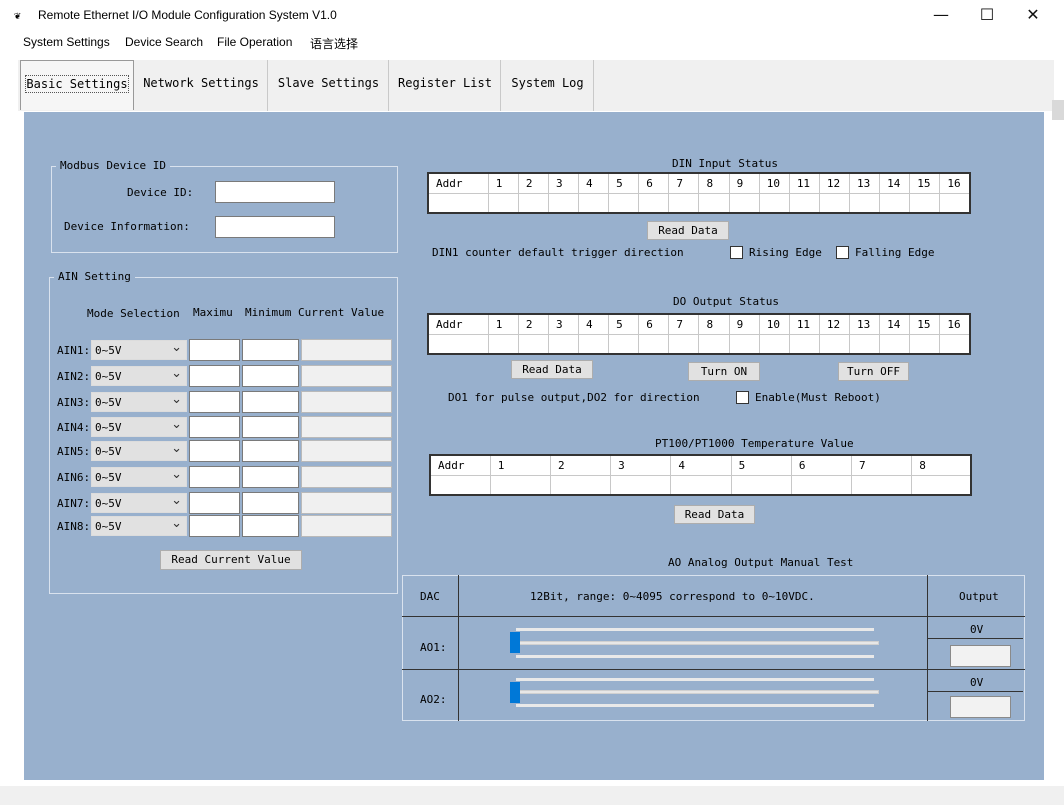 The image size is (1064, 805). Describe the element at coordinates (804, 183) in the screenshot. I see `column-header: 11` at that location.